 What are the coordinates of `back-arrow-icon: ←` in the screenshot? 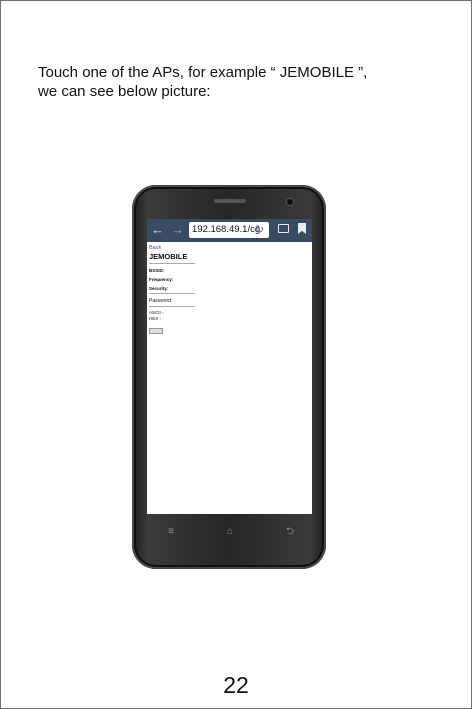 It's located at (157, 230).